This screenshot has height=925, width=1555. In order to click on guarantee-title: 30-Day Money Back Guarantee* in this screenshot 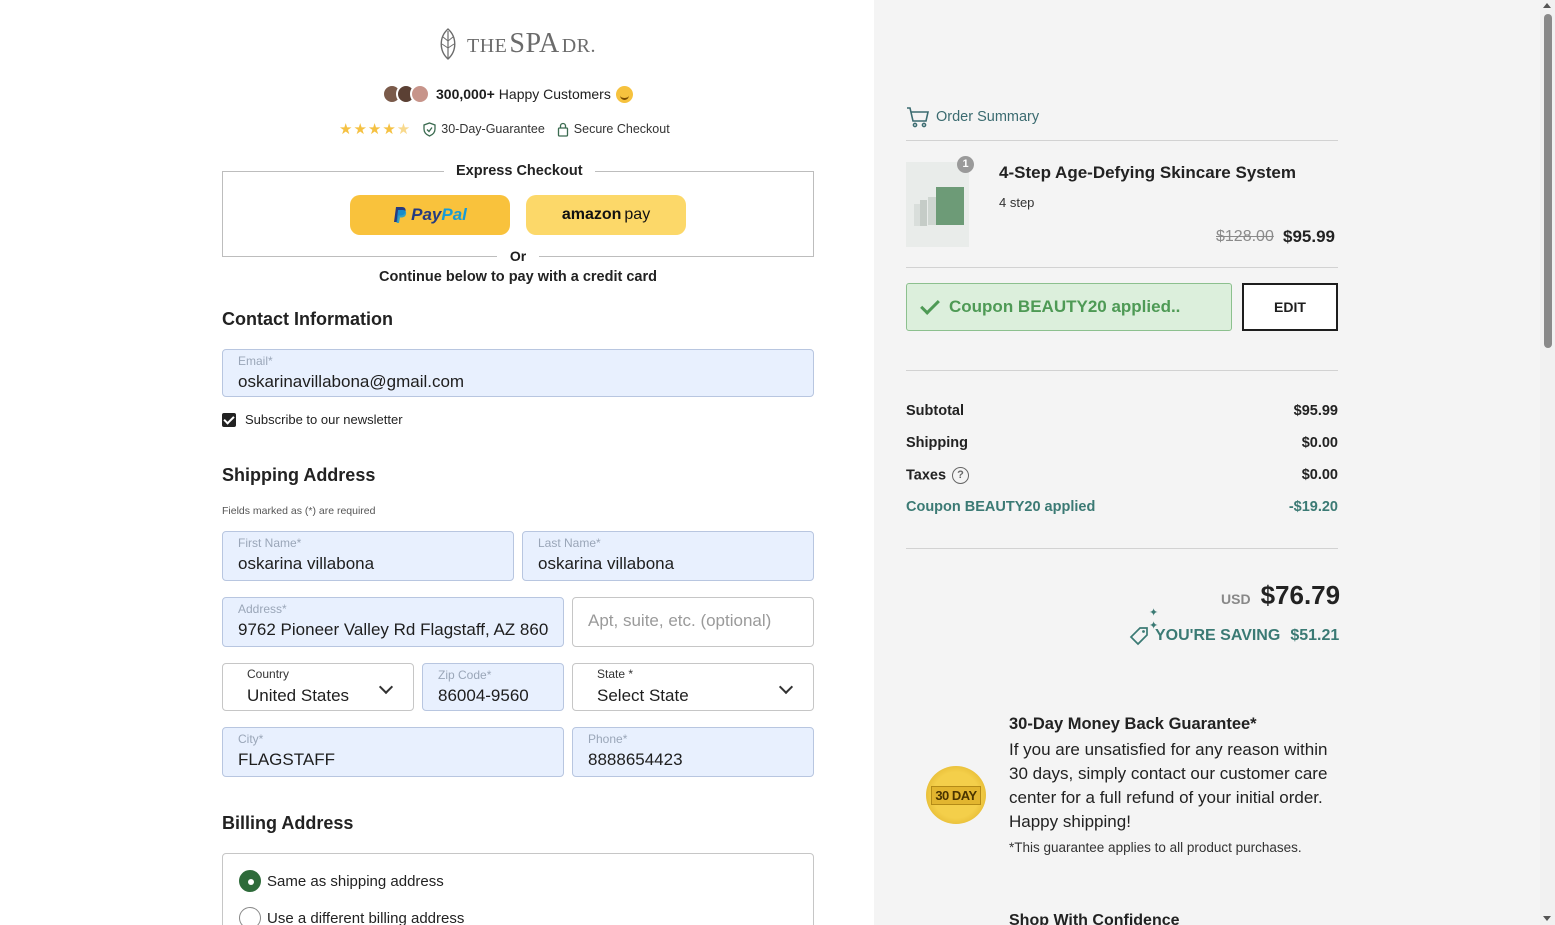, I will do `click(1133, 724)`.